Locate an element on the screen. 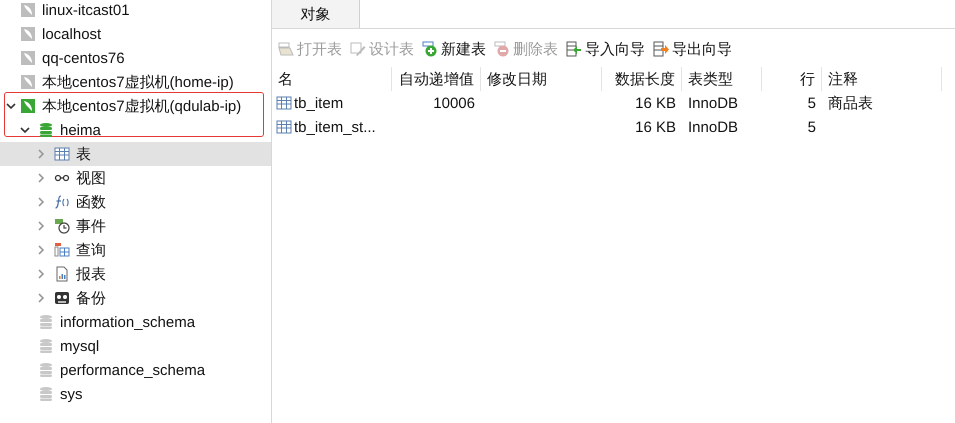 The width and height of the screenshot is (955, 423). clock-icon is located at coordinates (62, 226).